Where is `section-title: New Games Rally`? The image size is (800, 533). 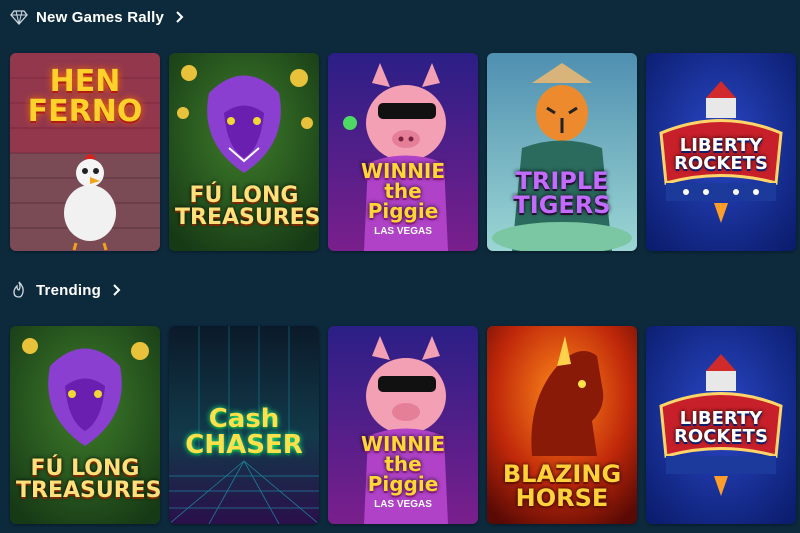 section-title: New Games Rally is located at coordinates (100, 17).